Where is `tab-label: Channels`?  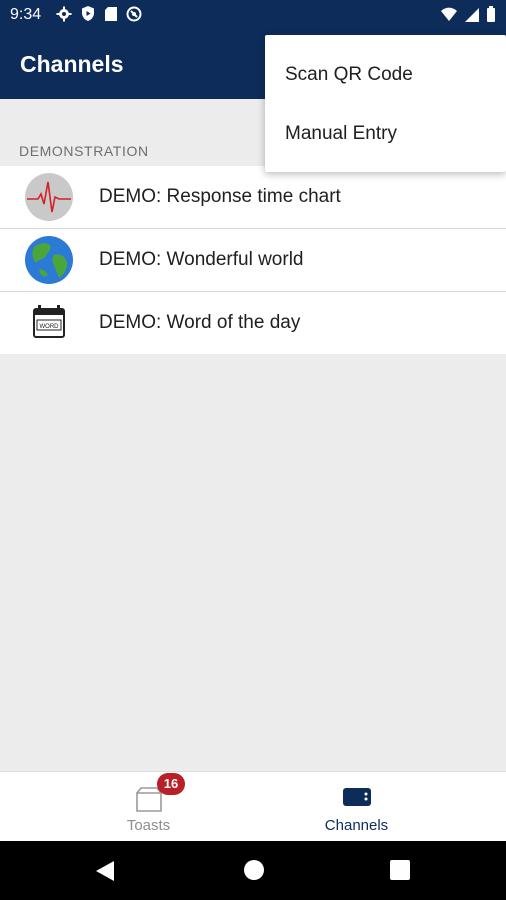
tab-label: Channels is located at coordinates (356, 825).